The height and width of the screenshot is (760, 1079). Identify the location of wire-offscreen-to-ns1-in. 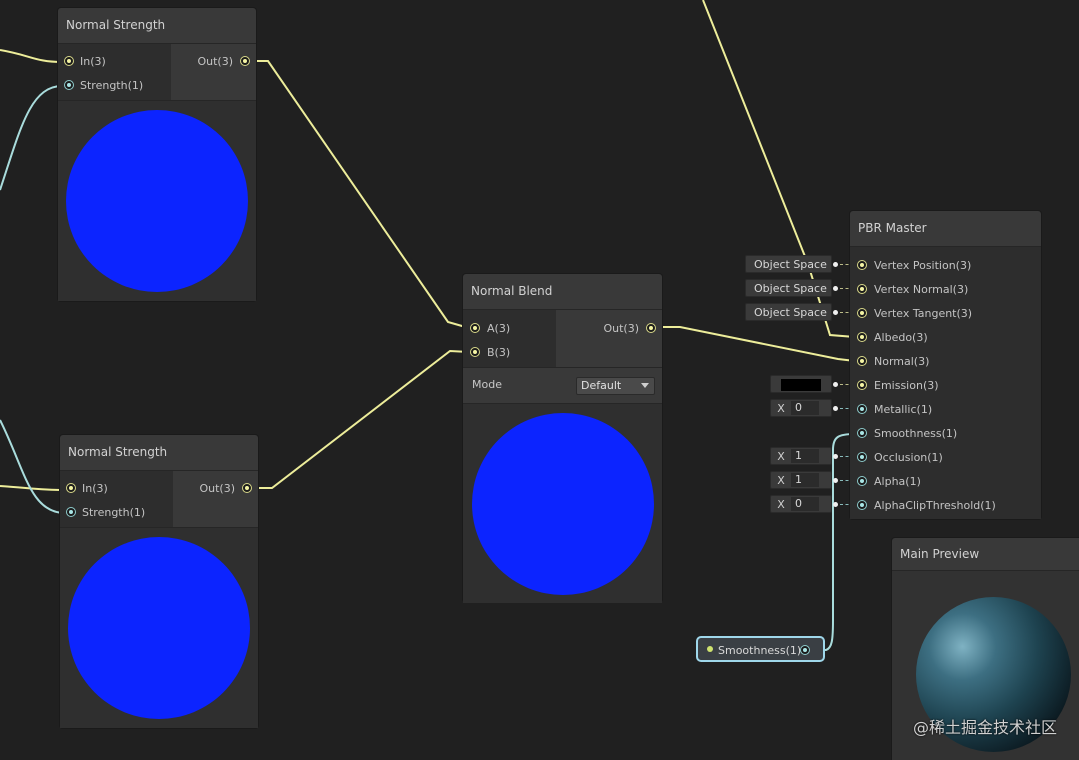
(31, 56).